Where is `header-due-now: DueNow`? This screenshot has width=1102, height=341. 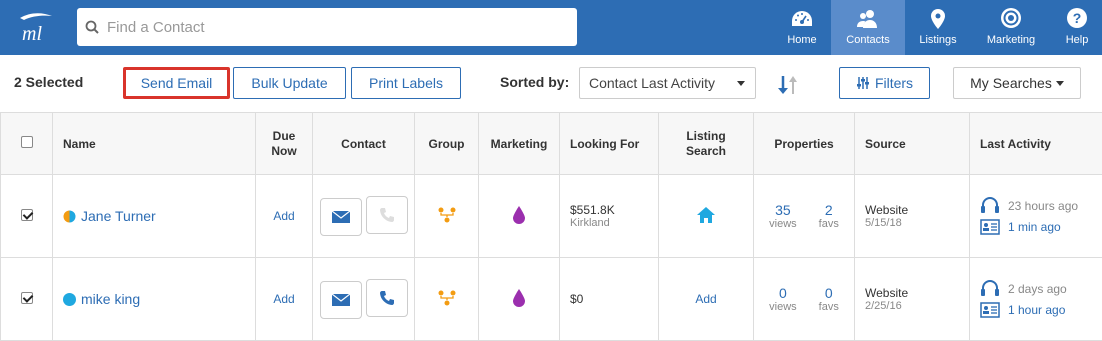 header-due-now: DueNow is located at coordinates (284, 144).